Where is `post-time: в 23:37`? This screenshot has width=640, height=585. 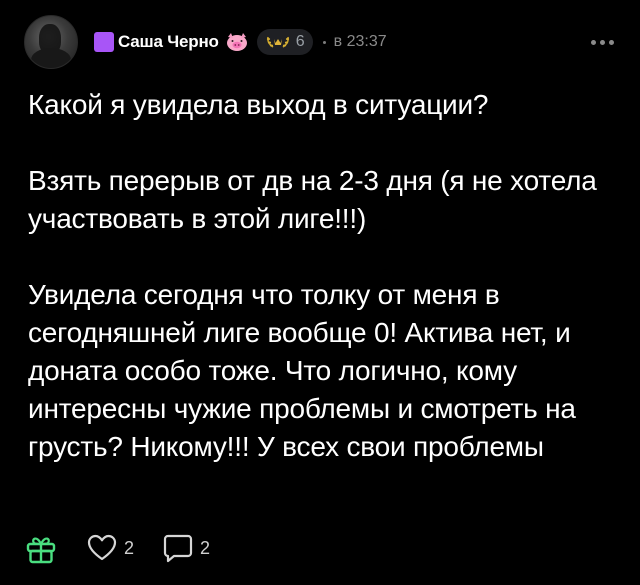
post-time: в 23:37 is located at coordinates (360, 41).